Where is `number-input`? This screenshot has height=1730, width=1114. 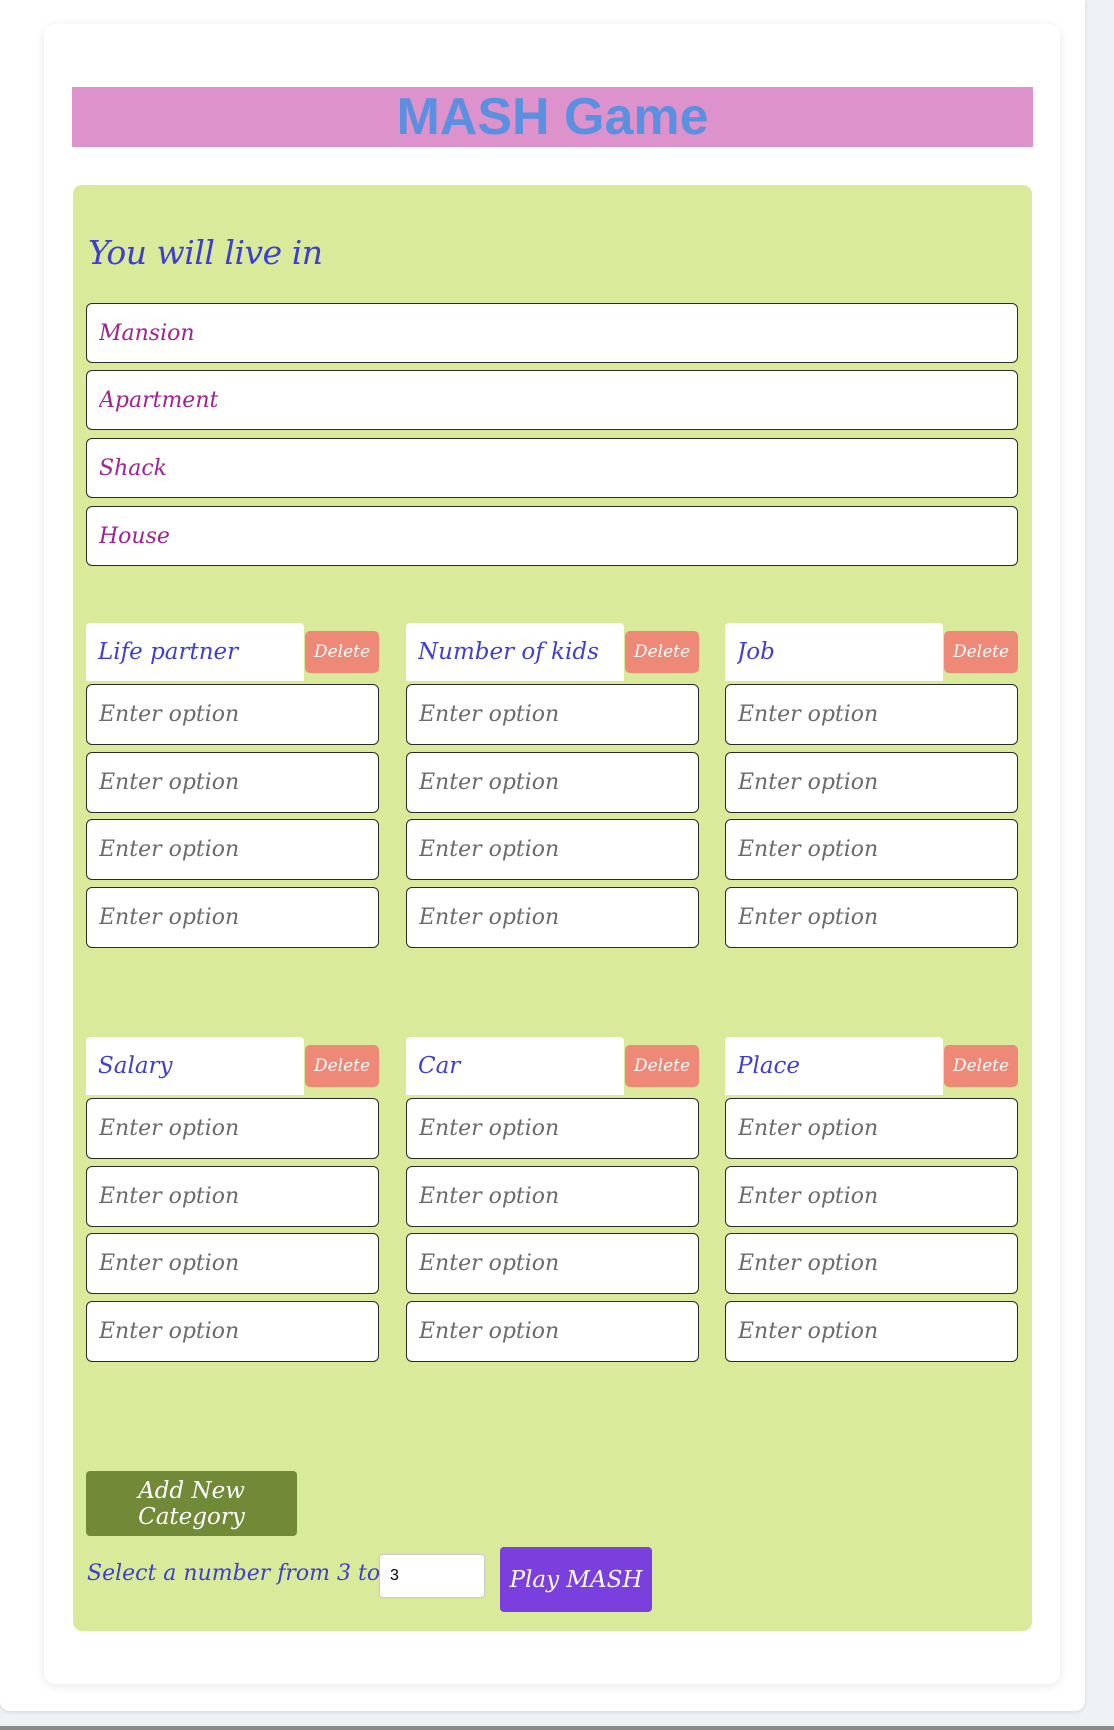 number-input is located at coordinates (432, 1576).